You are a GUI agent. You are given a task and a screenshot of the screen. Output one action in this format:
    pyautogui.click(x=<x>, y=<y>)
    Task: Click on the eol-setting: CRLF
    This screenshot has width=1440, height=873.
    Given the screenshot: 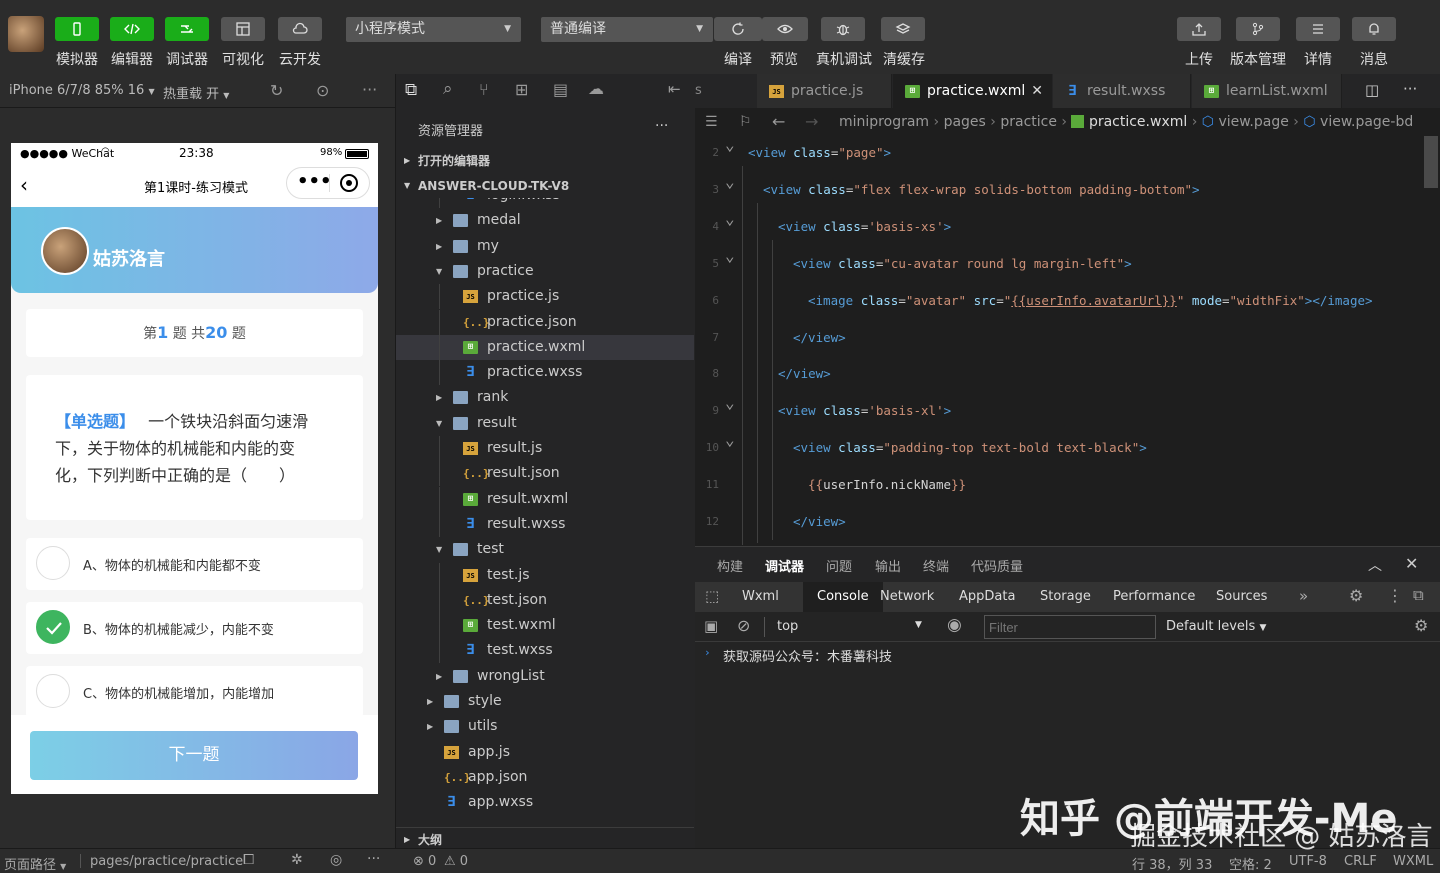 What is the action you would take?
    pyautogui.click(x=1360, y=861)
    